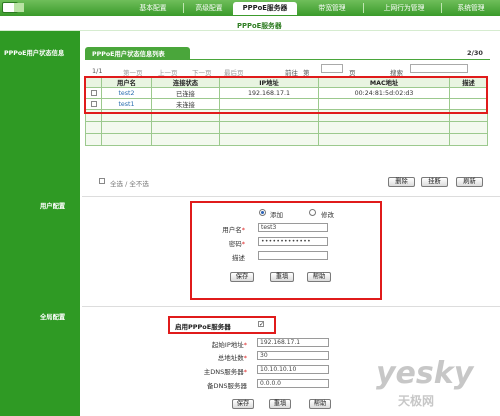  Describe the element at coordinates (53, 206) in the screenshot. I see `sidebar-label-user-config: 用户配置` at that location.